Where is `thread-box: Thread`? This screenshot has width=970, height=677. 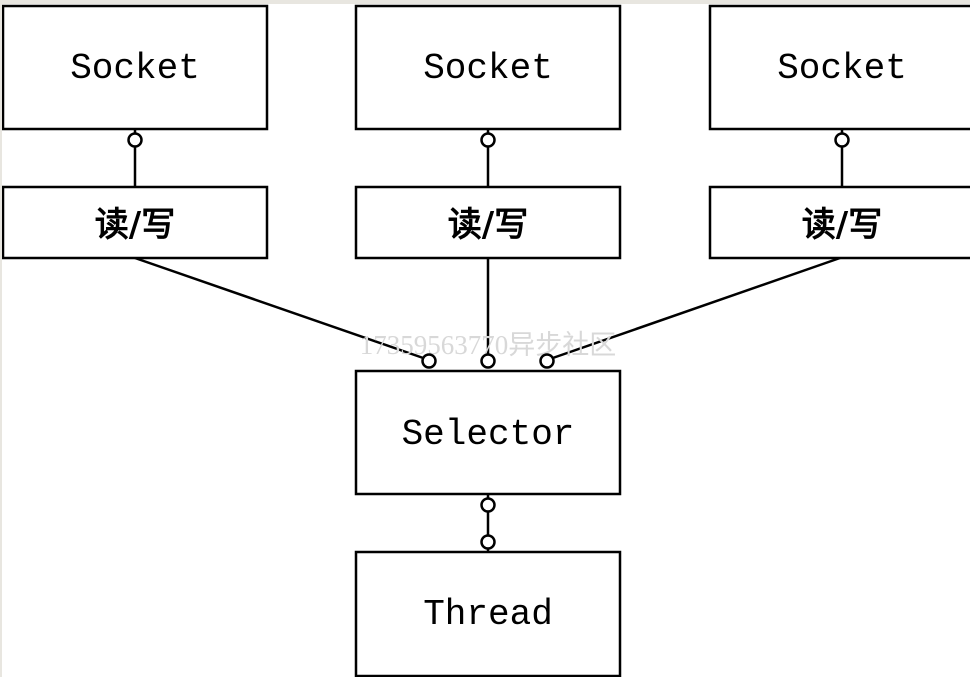 thread-box: Thread is located at coordinates (488, 613).